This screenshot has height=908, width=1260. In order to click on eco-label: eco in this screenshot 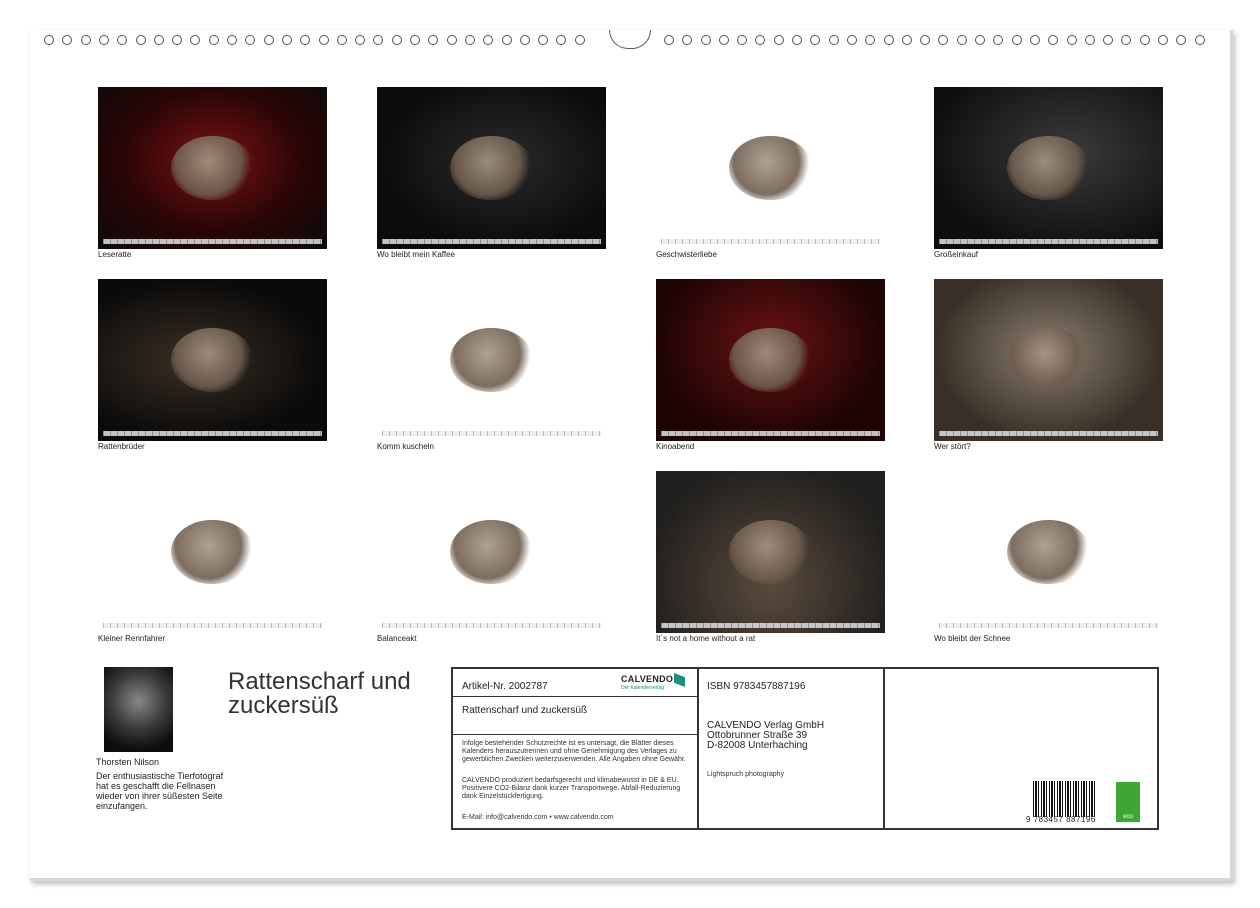, I will do `click(1128, 817)`.